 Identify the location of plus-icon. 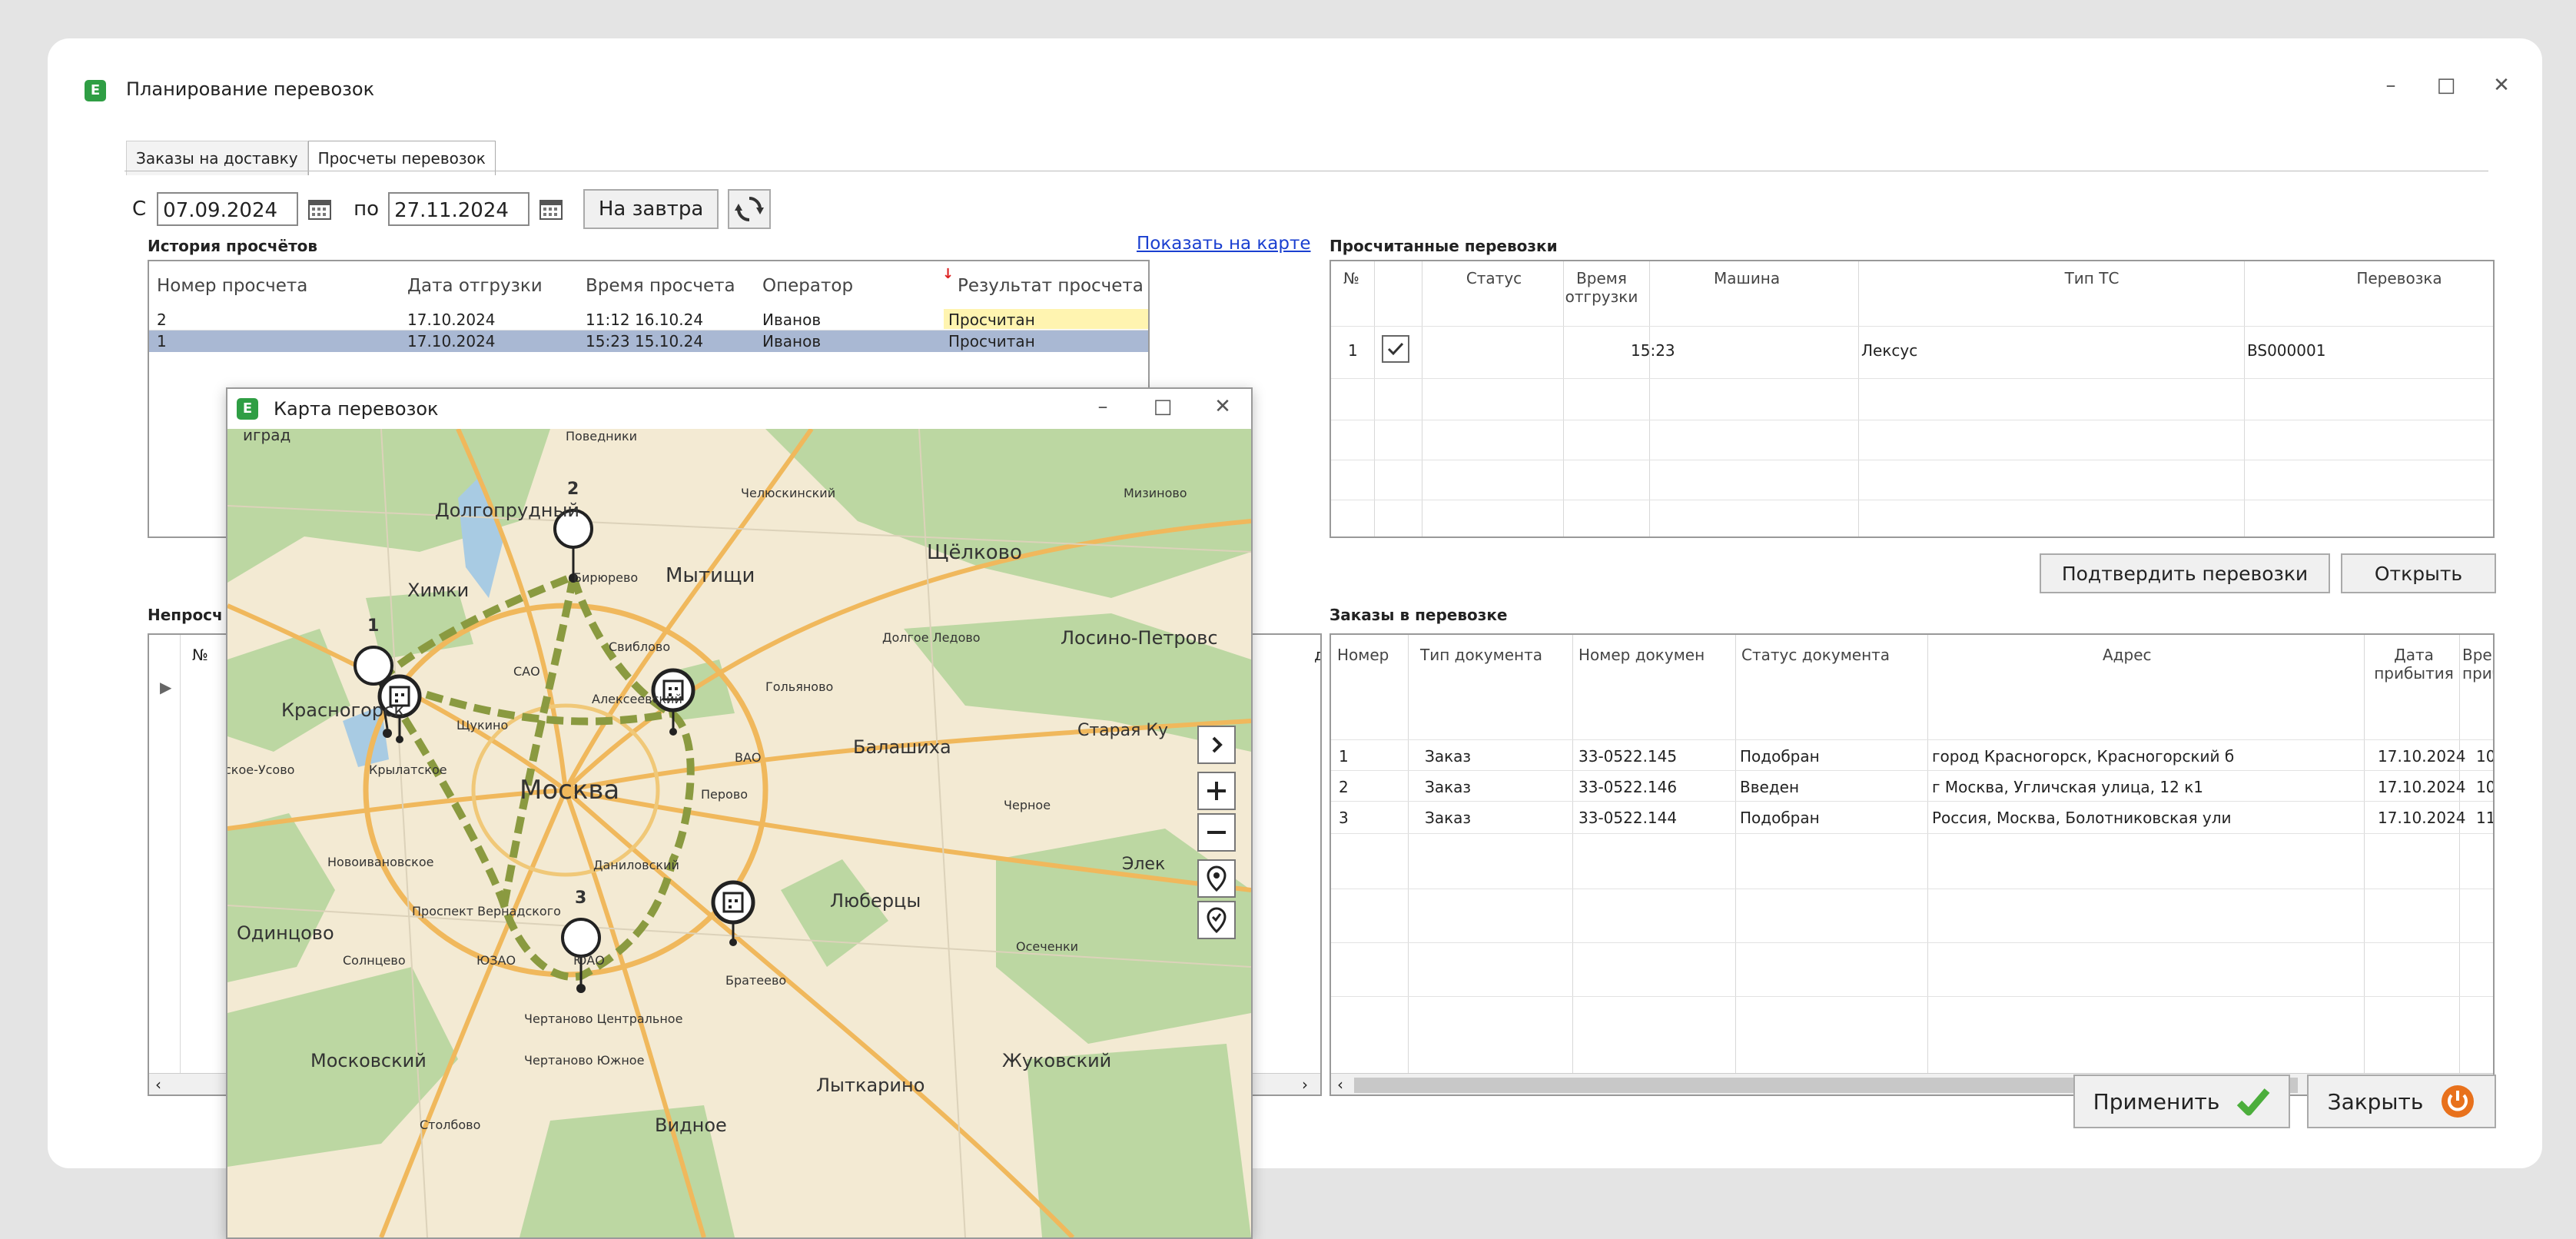
(1216, 791).